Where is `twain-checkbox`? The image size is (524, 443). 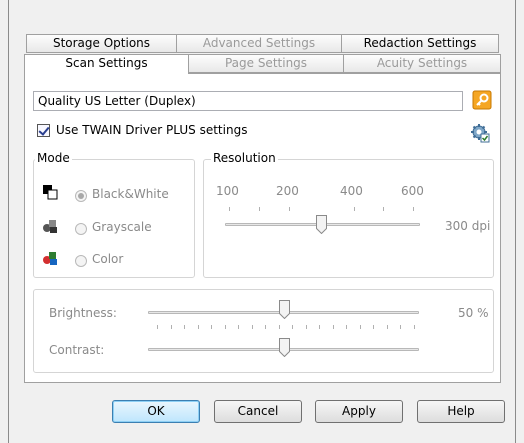 twain-checkbox is located at coordinates (43, 130).